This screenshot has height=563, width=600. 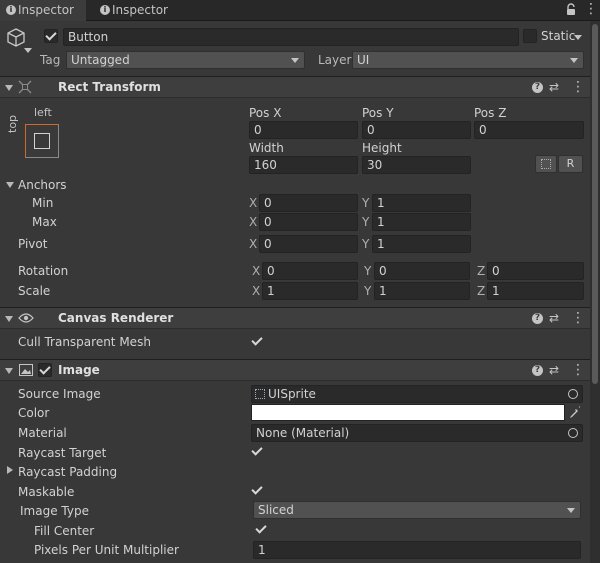 I want to click on tag-dropdown: Untagged, so click(x=185, y=60).